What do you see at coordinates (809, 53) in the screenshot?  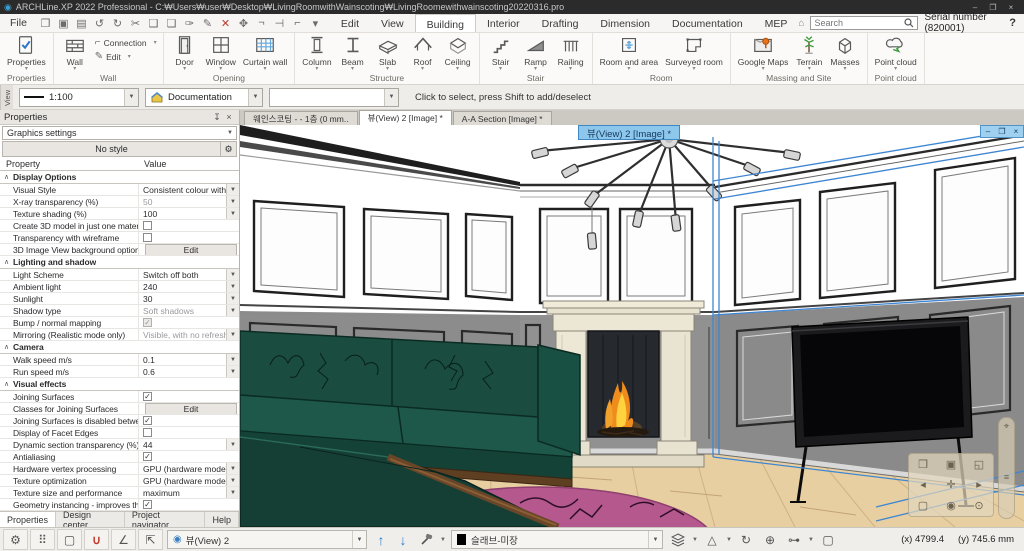 I see `ribbon-button-terrain: Terrain ▾` at bounding box center [809, 53].